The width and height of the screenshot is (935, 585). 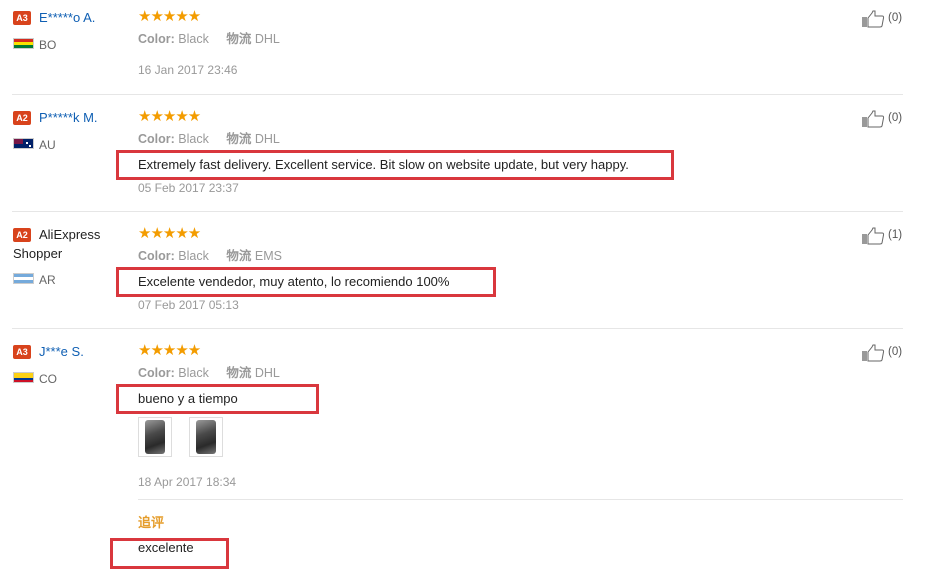 I want to click on follow-up-label: 追评, so click(x=151, y=522).